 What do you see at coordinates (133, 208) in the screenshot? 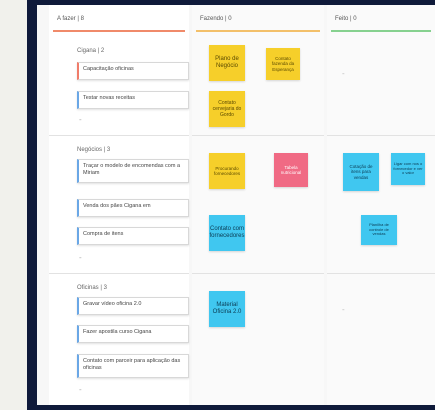
I see `card: Venda dos pães Cigana em` at bounding box center [133, 208].